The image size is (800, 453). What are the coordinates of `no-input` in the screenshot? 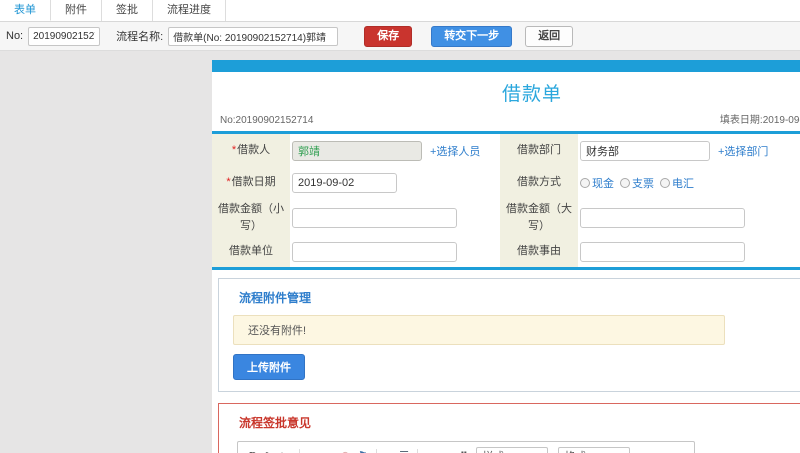 It's located at (64, 36).